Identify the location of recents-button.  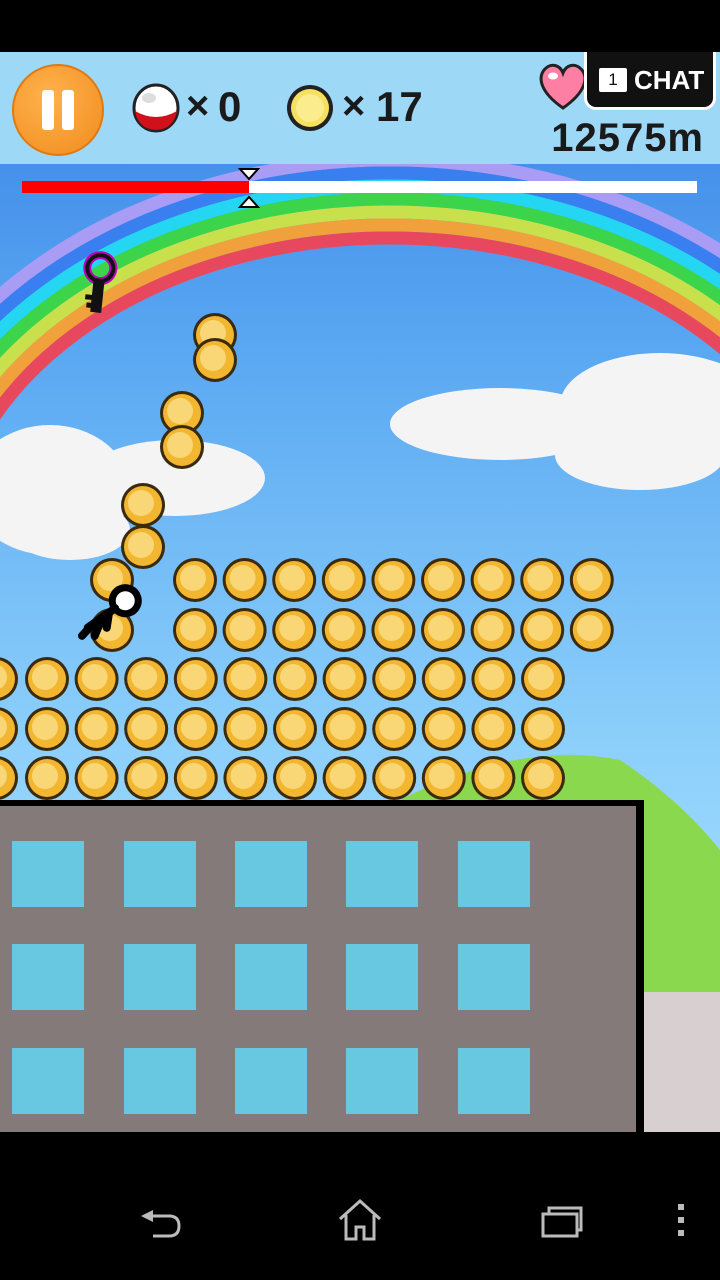
(560, 1220).